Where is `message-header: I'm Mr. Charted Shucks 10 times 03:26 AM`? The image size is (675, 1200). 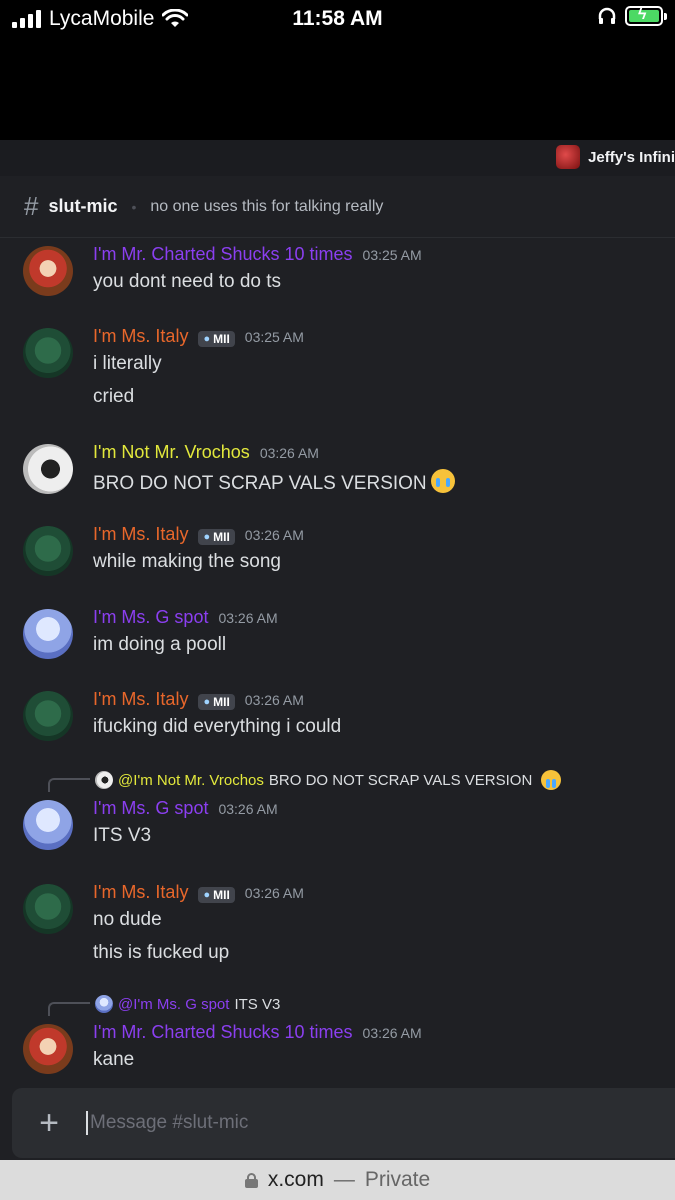
message-header: I'm Mr. Charted Shucks 10 times 03:26 AM is located at coordinates (257, 1032).